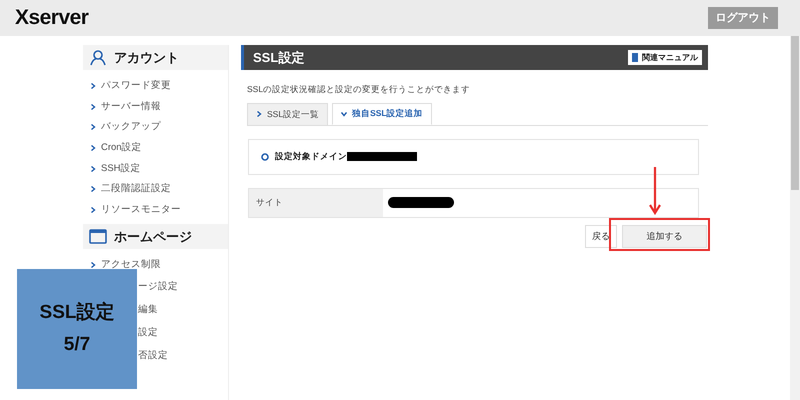  Describe the element at coordinates (155, 168) in the screenshot. I see `sidebar-item: SSH設定` at that location.